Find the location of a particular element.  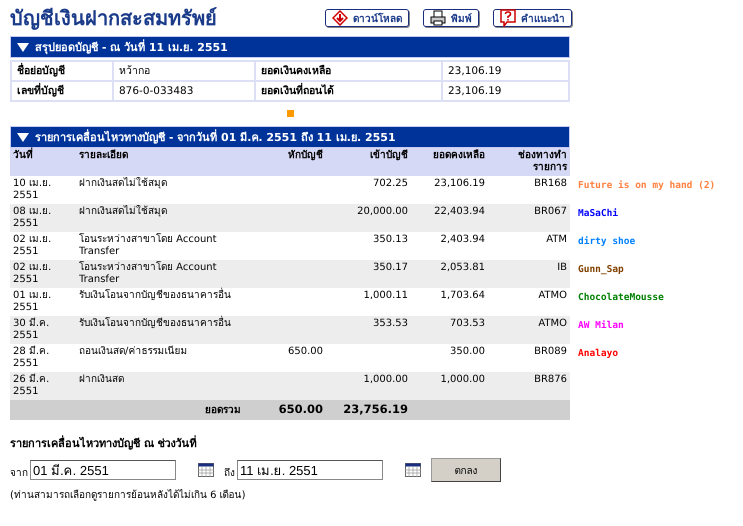

page-title: บัญชีเงินฝากสะสมทรัพย์ is located at coordinates (114, 18).